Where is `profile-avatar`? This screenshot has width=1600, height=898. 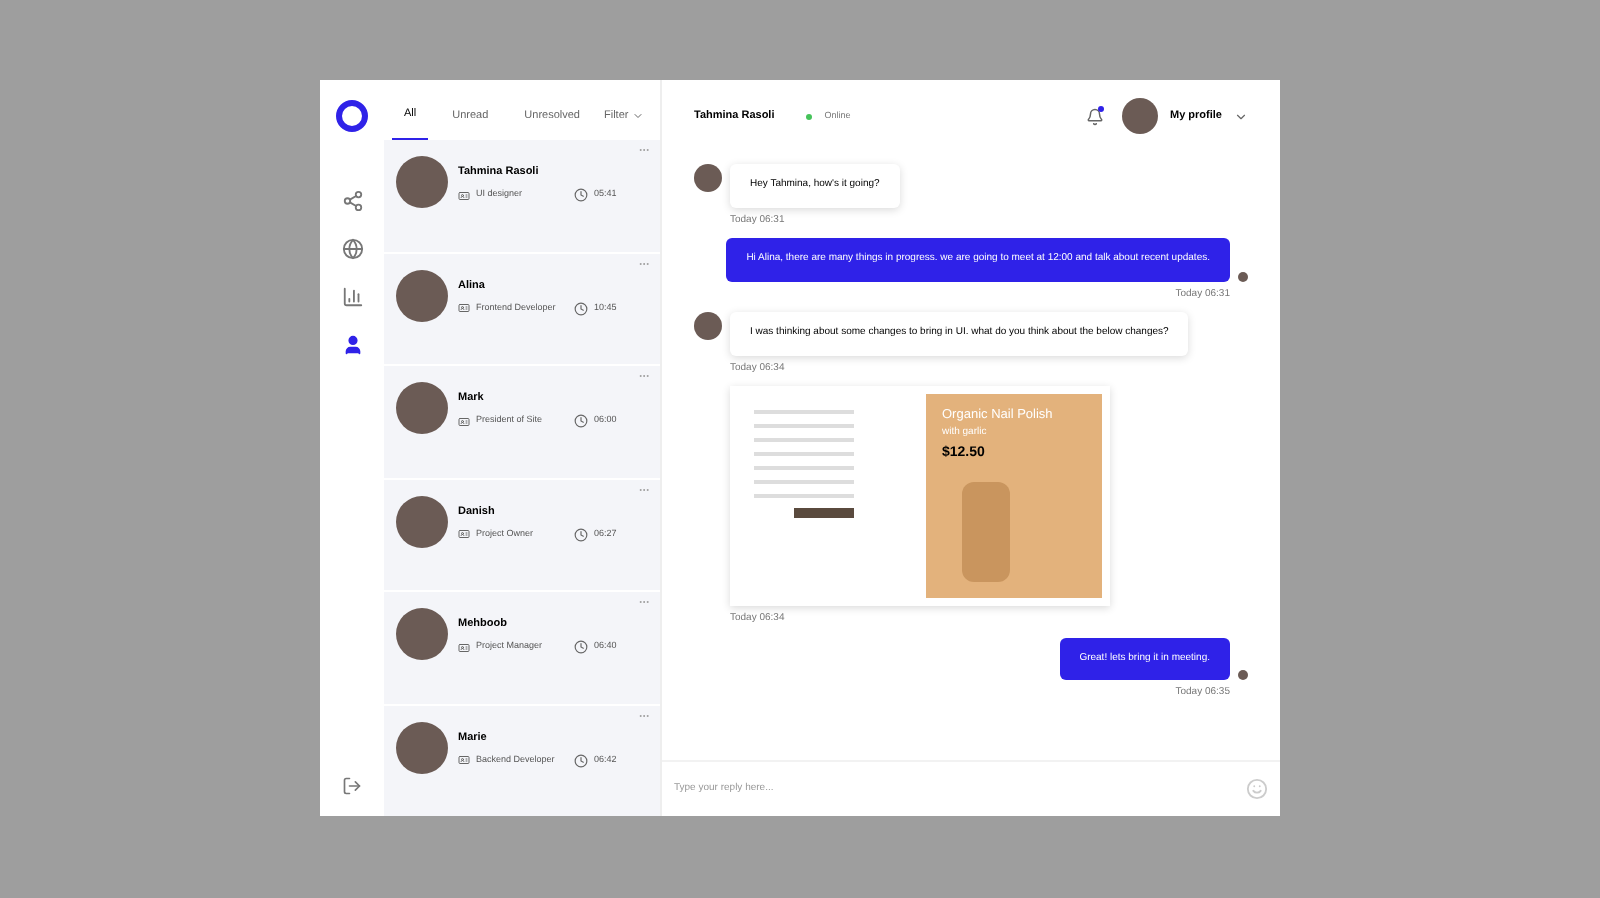
profile-avatar is located at coordinates (1140, 116).